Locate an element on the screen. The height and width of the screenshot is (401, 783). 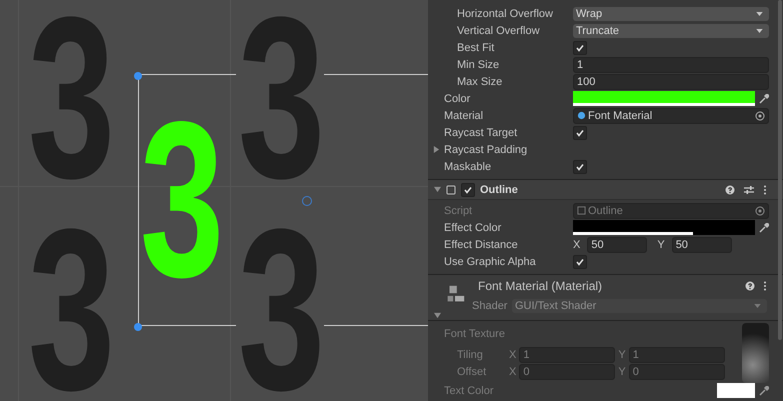
property-label: Tiling is located at coordinates (470, 355).